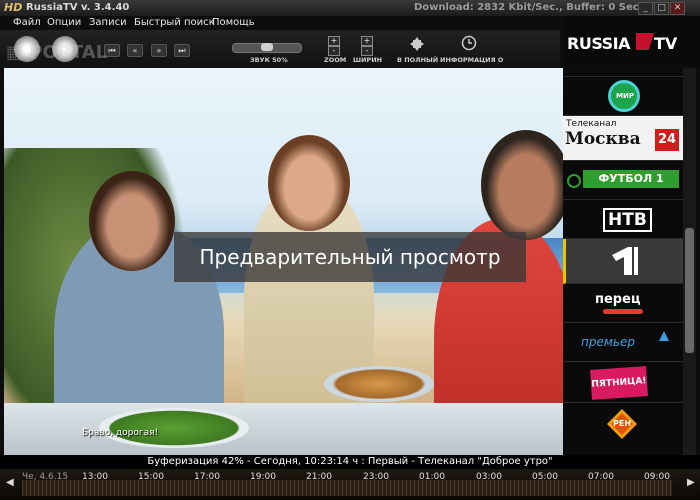 The width and height of the screenshot is (700, 500). Describe the element at coordinates (472, 60) in the screenshot. I see `info-label: ИНФОРМАЦИЯ О` at that location.